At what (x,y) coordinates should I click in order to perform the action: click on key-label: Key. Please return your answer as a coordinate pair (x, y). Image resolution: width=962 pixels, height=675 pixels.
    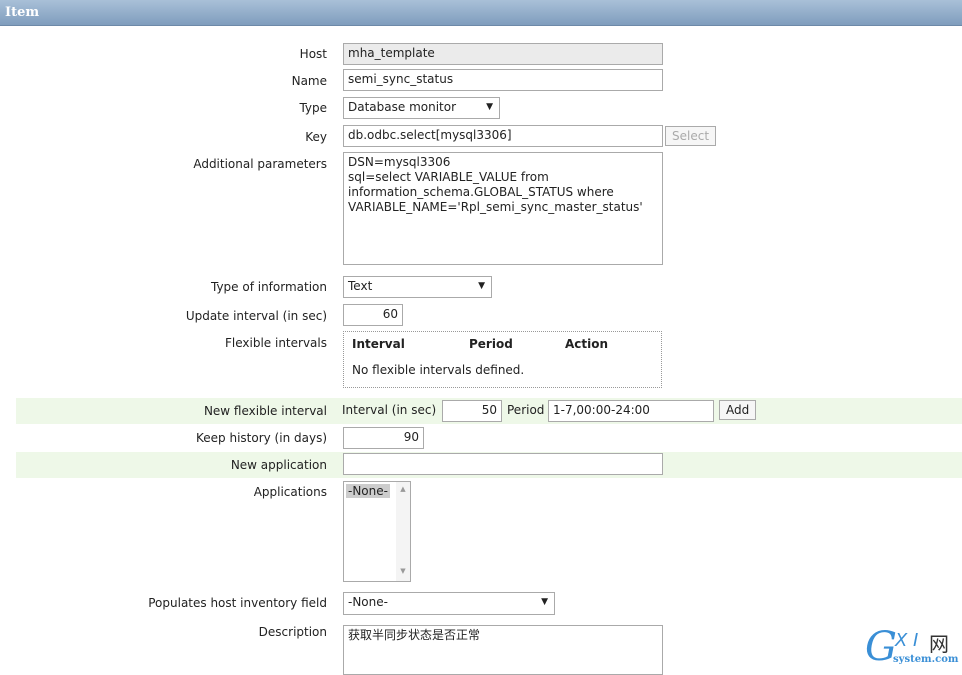
    Looking at the image, I should click on (316, 137).